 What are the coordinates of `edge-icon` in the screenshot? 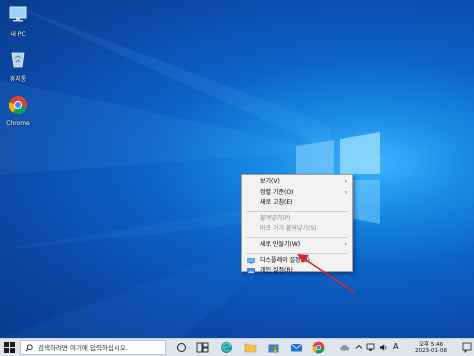 It's located at (226, 347).